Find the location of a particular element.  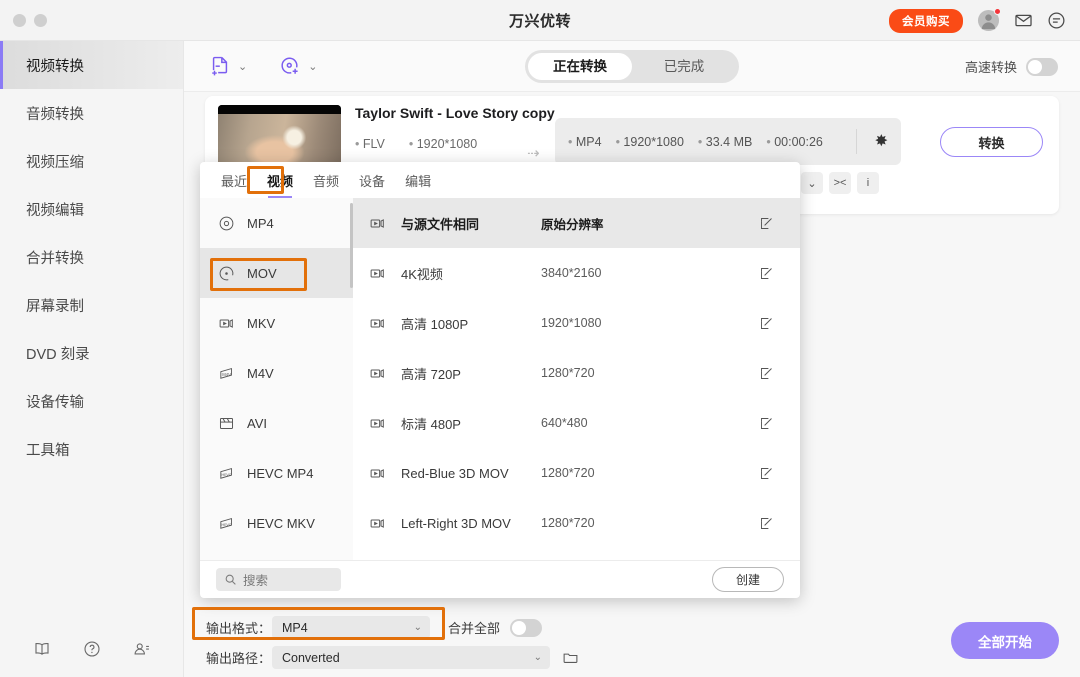

status-tabs: 正在转换 已完成 is located at coordinates (632, 66).